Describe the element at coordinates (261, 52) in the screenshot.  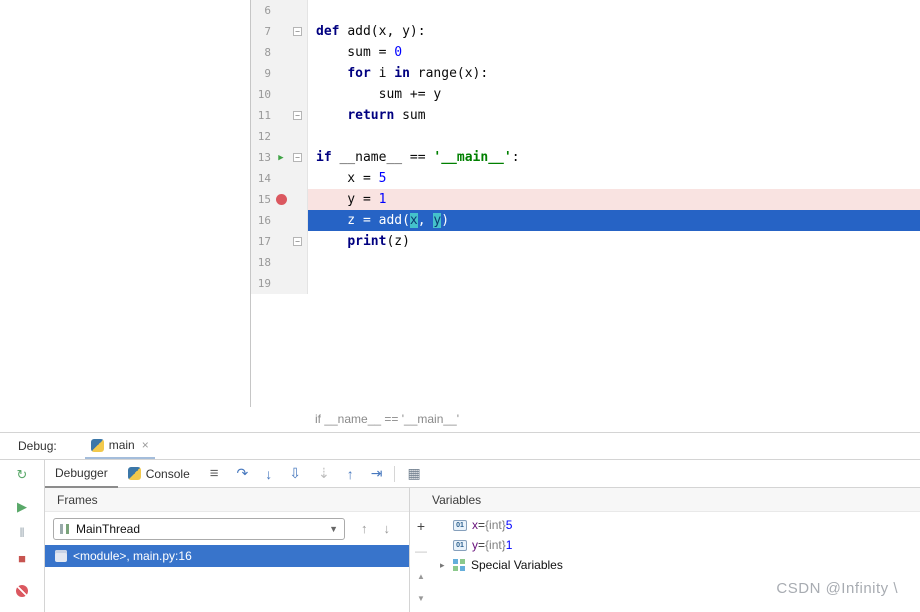
I see `line-number: 8` at that location.